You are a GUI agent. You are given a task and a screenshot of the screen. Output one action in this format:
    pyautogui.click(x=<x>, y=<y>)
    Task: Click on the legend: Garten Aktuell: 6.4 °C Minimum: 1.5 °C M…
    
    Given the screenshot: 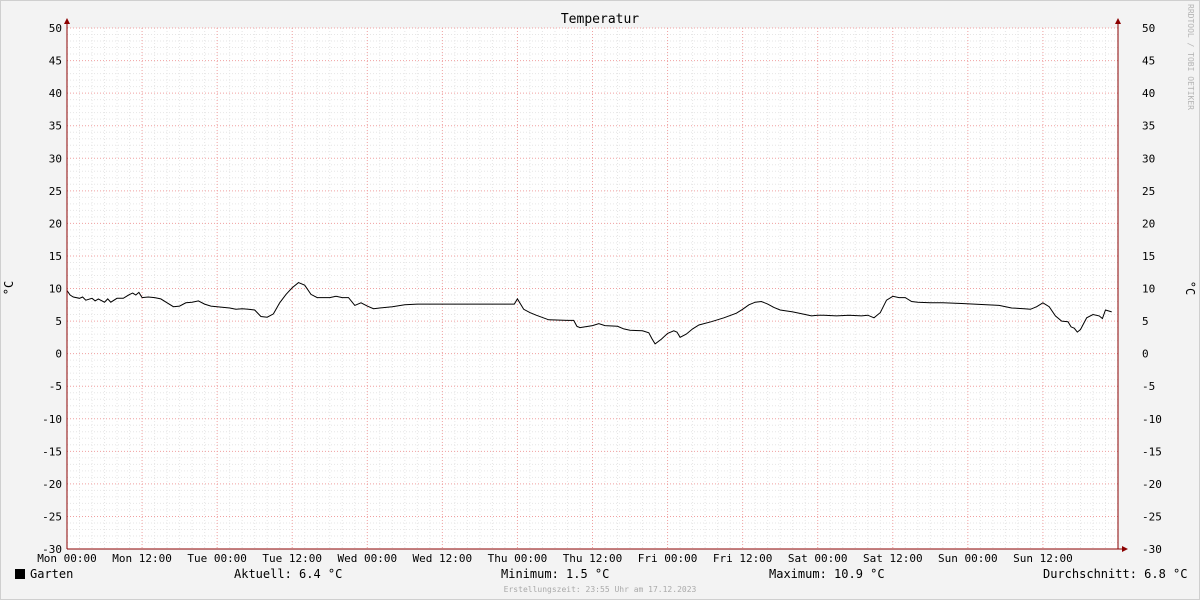 What is the action you would take?
    pyautogui.click(x=600, y=576)
    